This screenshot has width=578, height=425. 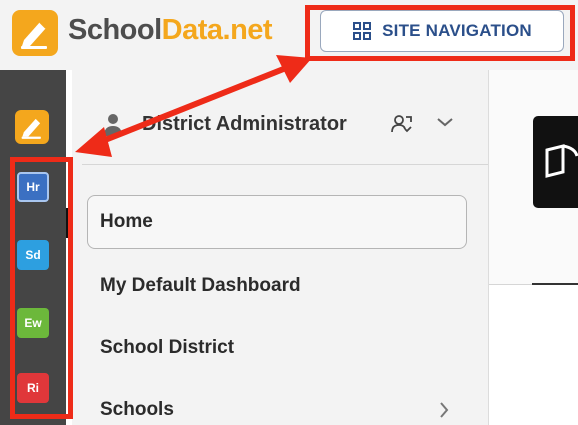 I want to click on chevron-right-icon, so click(x=444, y=410).